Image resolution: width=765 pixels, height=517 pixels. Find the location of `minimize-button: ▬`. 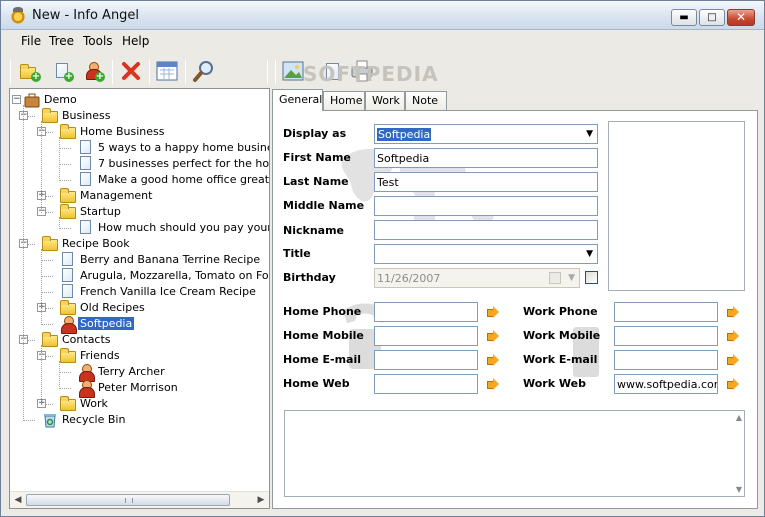

minimize-button: ▬ is located at coordinates (684, 17).